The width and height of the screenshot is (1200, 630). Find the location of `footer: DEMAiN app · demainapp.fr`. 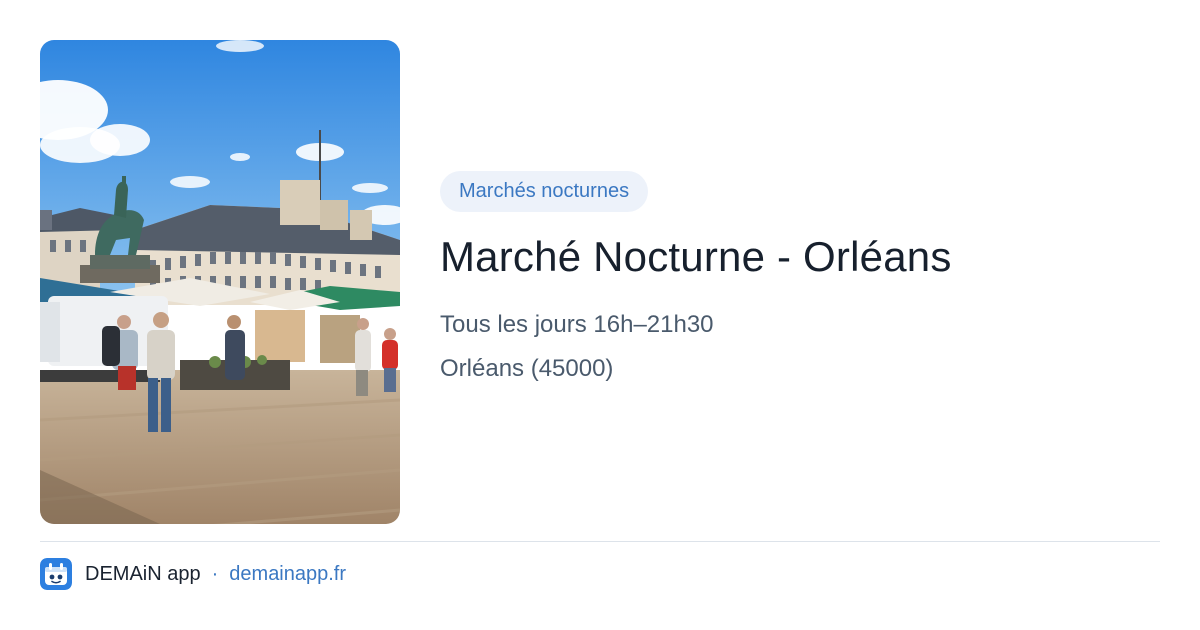

footer: DEMAiN app · demainapp.fr is located at coordinates (193, 574).